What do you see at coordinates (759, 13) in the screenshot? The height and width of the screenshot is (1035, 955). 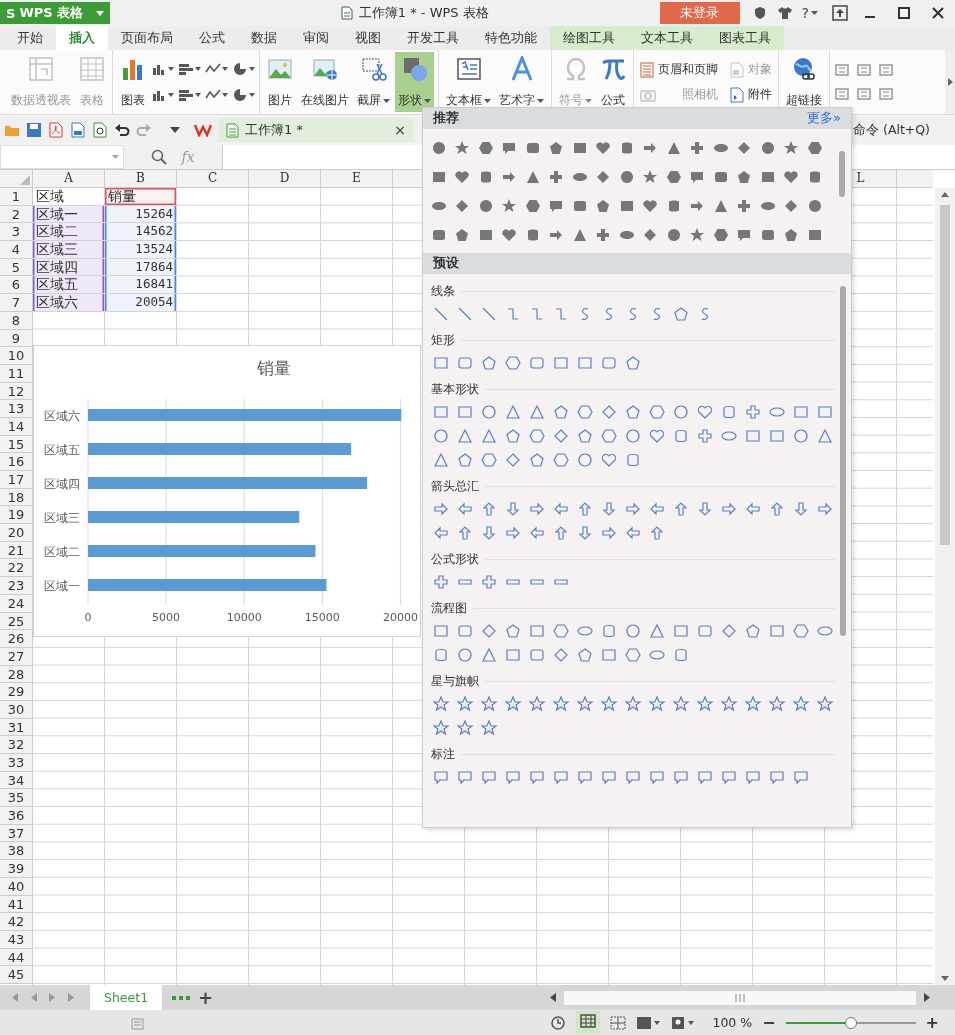 I see `shield-icon` at bounding box center [759, 13].